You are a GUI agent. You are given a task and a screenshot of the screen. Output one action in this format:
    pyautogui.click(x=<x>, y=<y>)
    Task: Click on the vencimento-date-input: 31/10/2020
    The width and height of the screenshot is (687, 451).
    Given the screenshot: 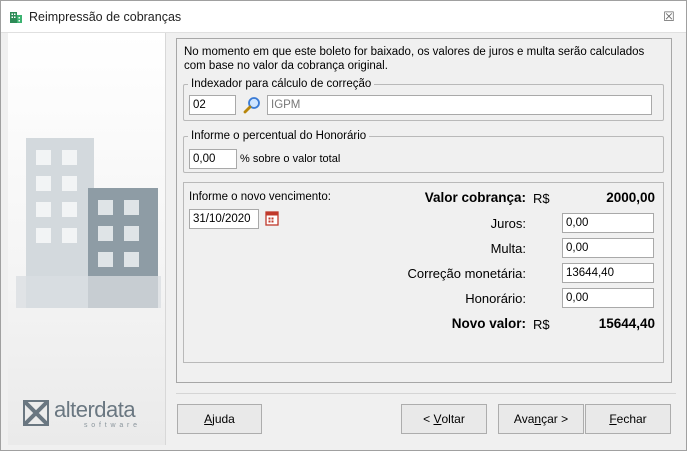 What is the action you would take?
    pyautogui.click(x=224, y=219)
    